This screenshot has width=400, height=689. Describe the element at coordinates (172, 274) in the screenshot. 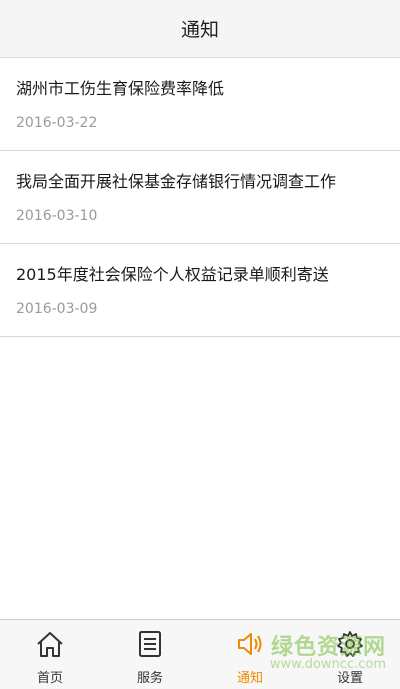

I see `notice-title: 2015年度社会保险个人权益记录单顺利寄送` at that location.